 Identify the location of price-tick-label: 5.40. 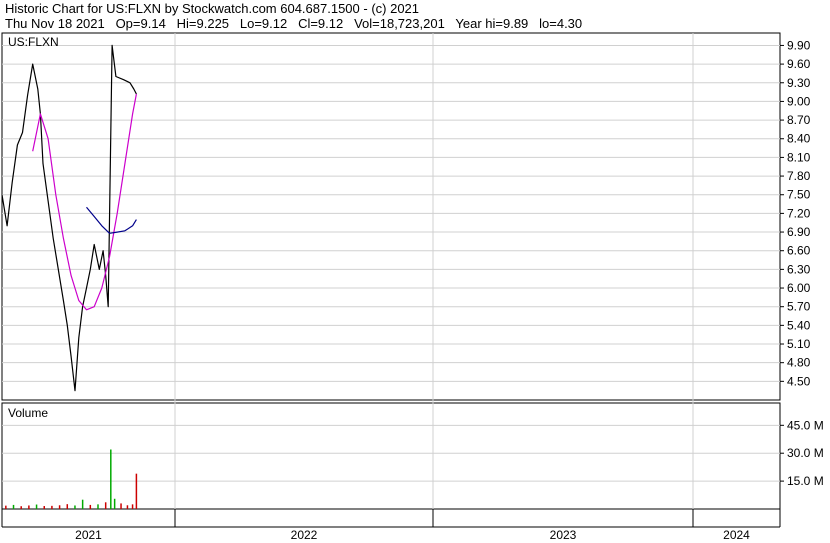
(799, 325).